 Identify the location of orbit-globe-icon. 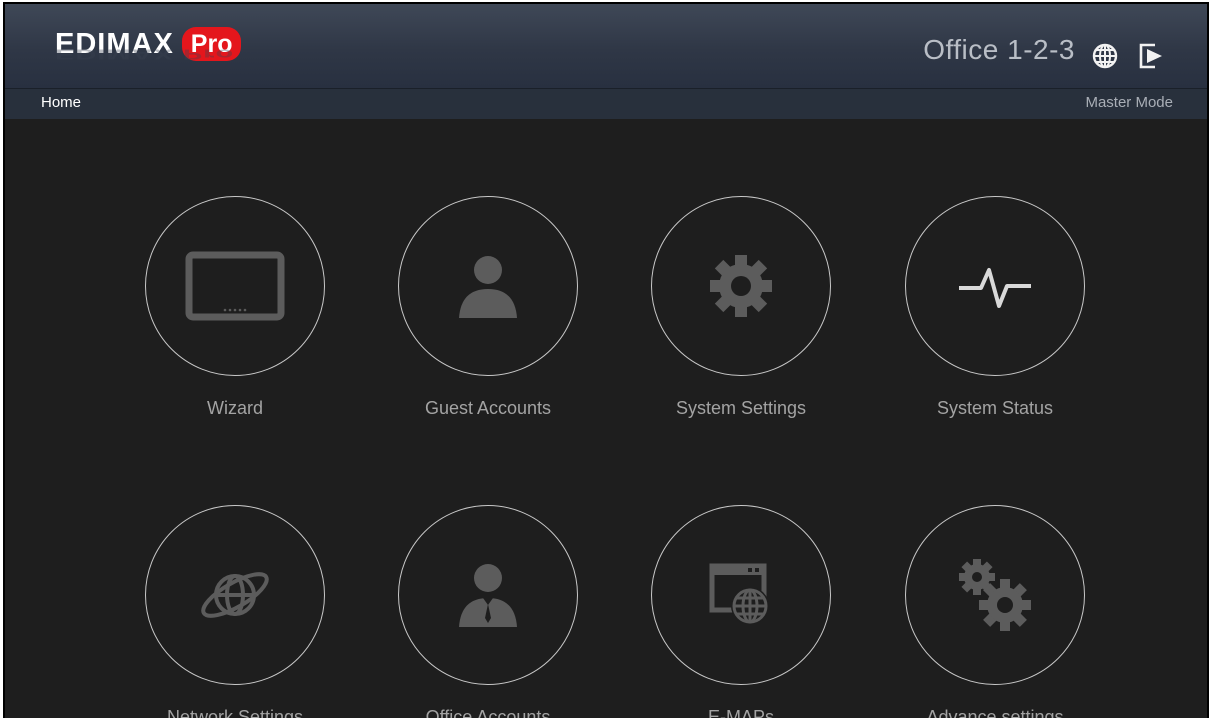
(235, 595).